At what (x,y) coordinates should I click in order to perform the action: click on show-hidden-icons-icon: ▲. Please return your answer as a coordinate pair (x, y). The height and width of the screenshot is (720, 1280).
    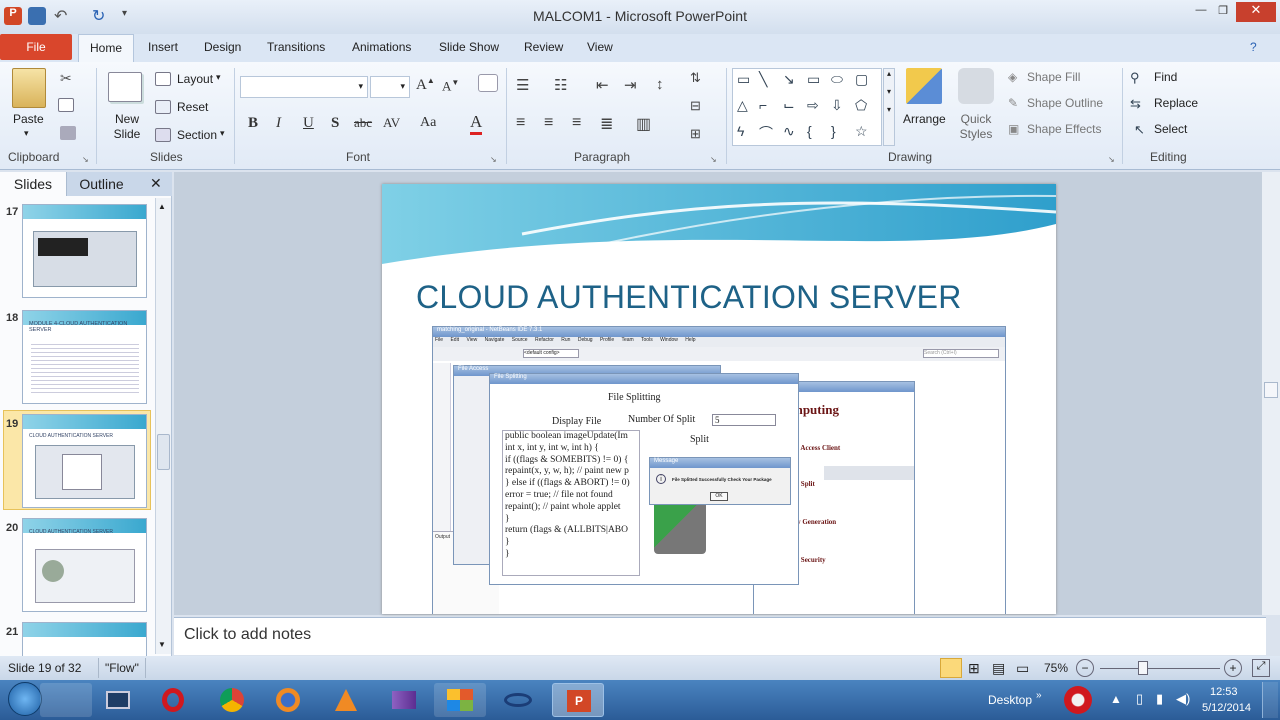
    Looking at the image, I should click on (1116, 699).